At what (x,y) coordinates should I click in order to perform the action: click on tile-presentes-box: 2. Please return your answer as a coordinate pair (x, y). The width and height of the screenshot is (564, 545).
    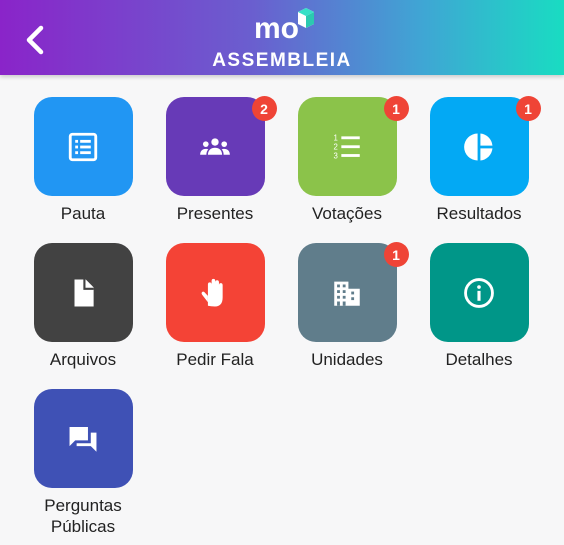
    Looking at the image, I should click on (221, 146).